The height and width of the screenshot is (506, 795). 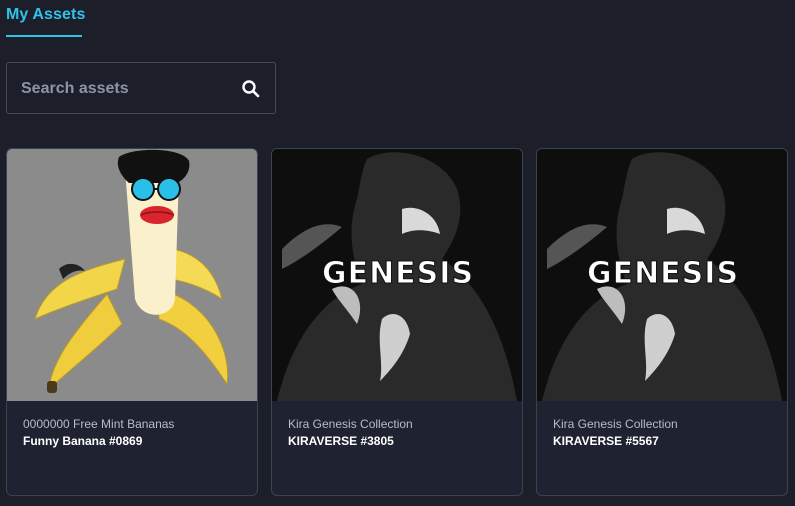 What do you see at coordinates (126, 89) in the screenshot?
I see `search-input` at bounding box center [126, 89].